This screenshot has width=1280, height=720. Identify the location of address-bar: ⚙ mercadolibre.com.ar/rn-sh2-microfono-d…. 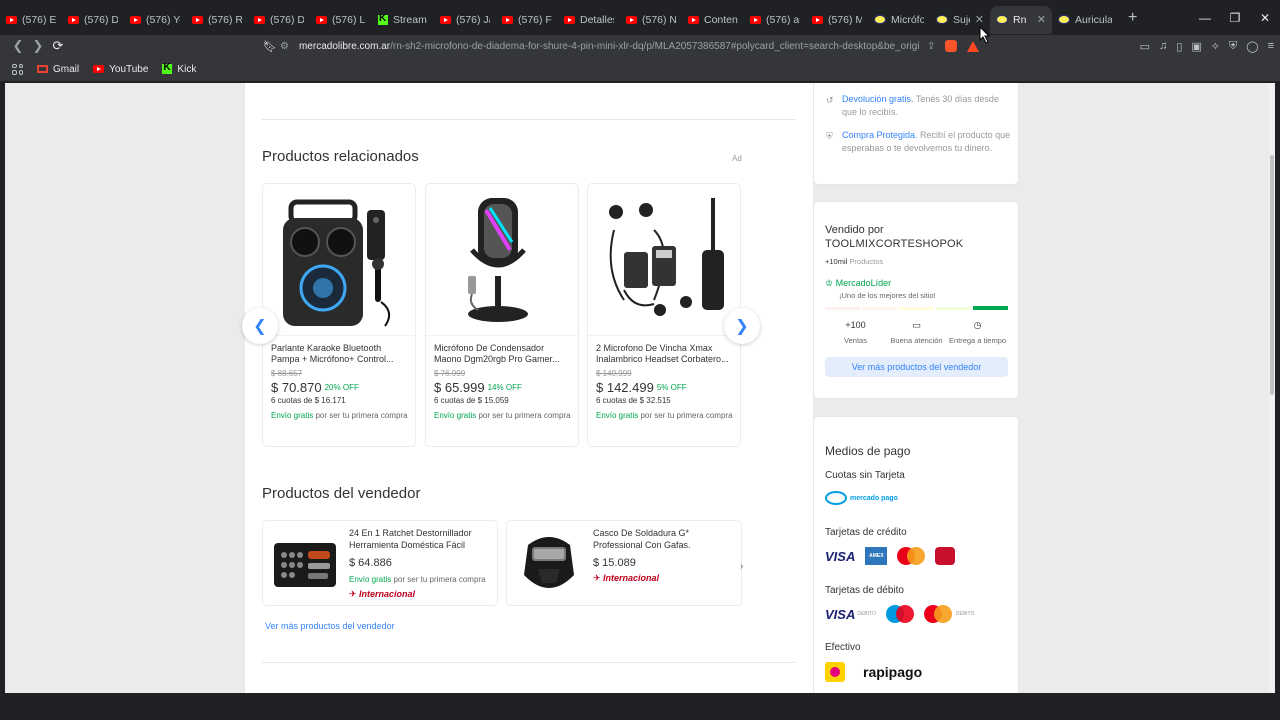
(641, 46).